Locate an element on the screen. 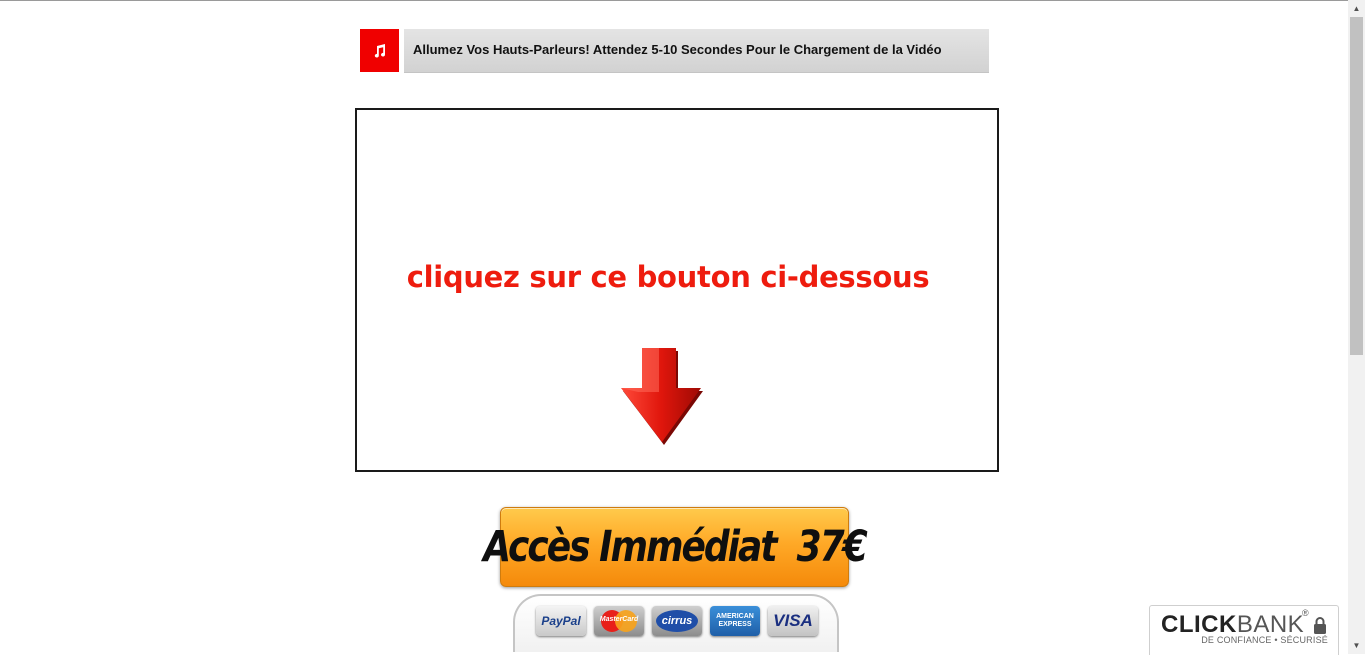 This screenshot has height=655, width=1365. amex-line1: AMERICAN is located at coordinates (735, 616).